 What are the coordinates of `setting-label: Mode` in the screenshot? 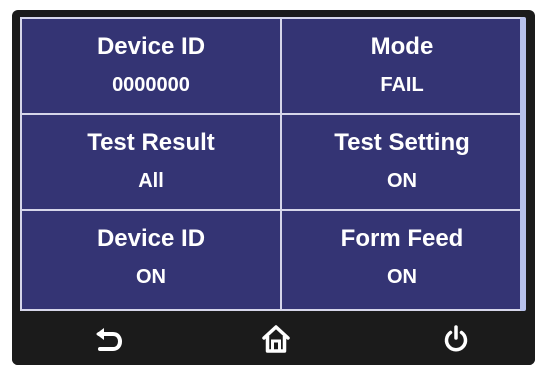 It's located at (402, 46).